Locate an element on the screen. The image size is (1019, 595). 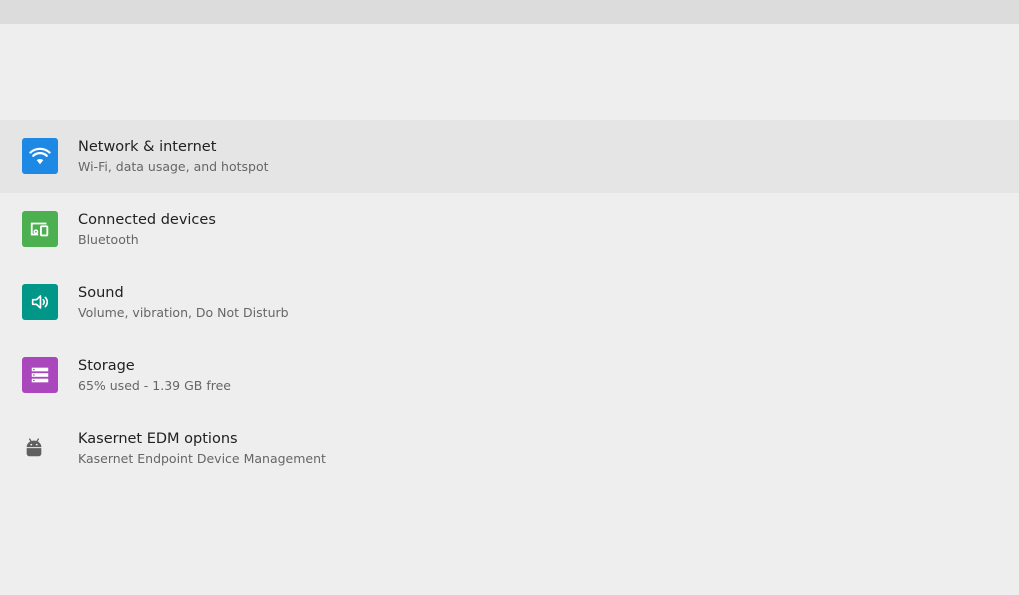
settings-item-subtitle: Kasernet Endpoint Device Management is located at coordinates (202, 458).